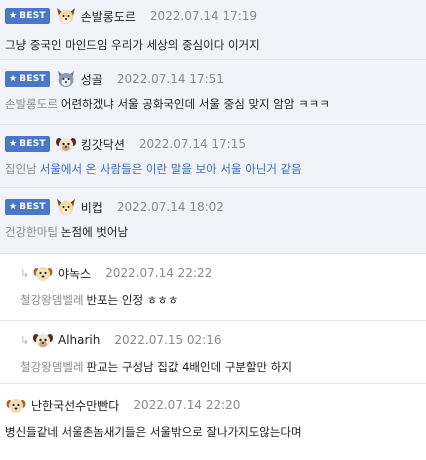 This screenshot has height=460, width=426. What do you see at coordinates (170, 79) in the screenshot?
I see `comment-date: 2022.07.14 17:51` at bounding box center [170, 79].